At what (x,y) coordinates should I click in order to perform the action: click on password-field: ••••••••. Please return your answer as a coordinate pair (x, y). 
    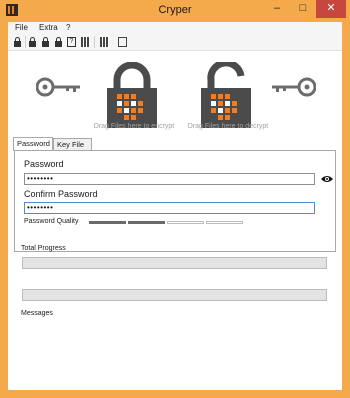
    Looking at the image, I should click on (169, 179).